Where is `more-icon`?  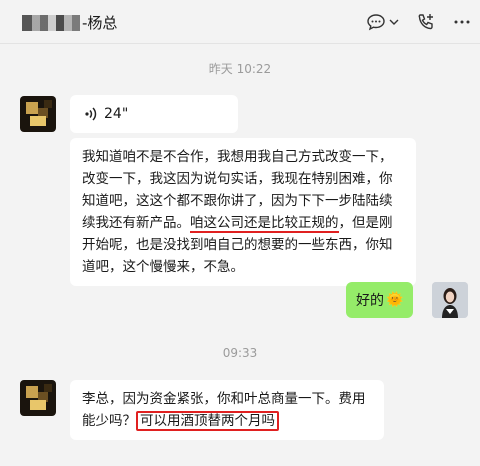 more-icon is located at coordinates (462, 22).